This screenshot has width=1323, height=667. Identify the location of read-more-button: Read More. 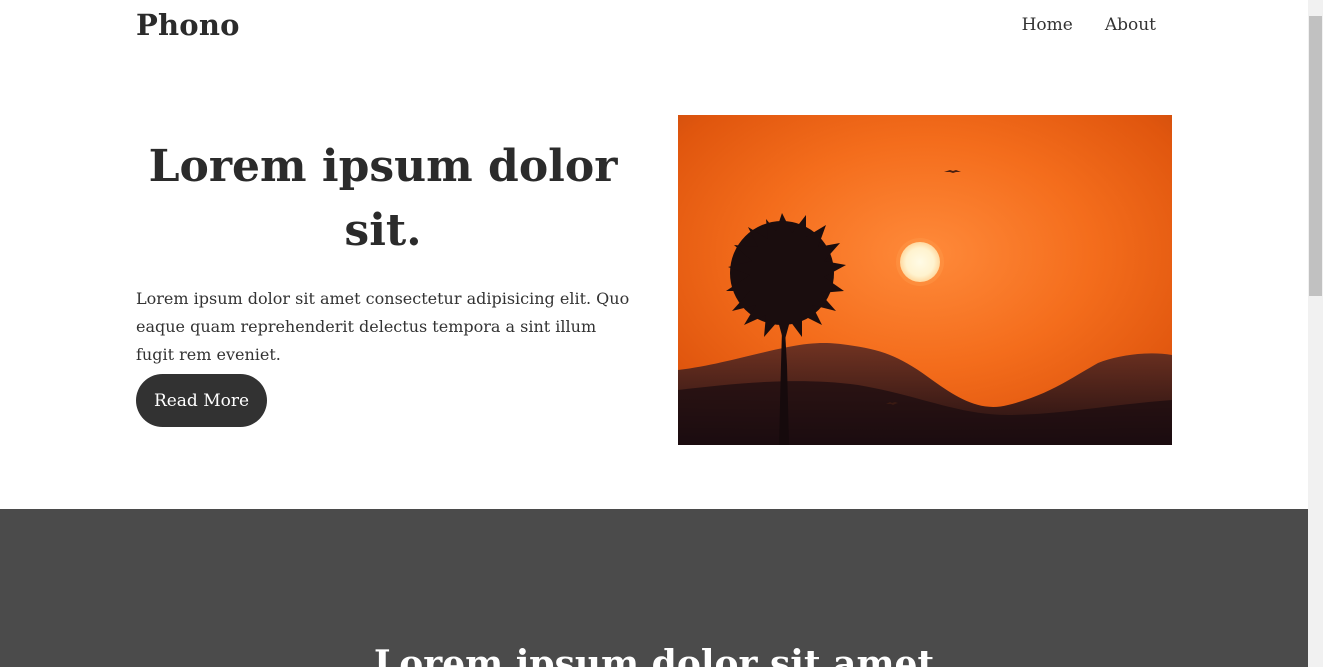
(201, 400).